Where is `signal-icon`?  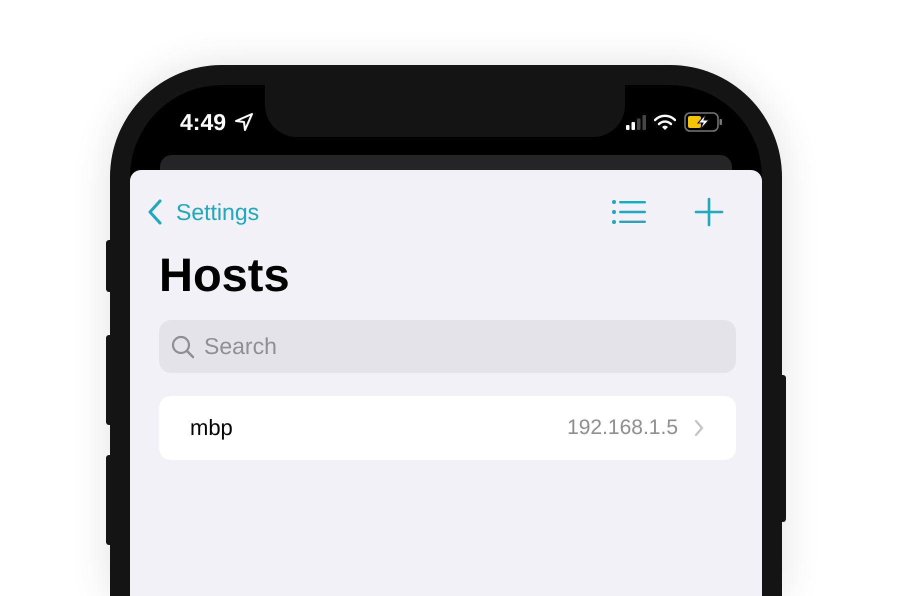 signal-icon is located at coordinates (636, 122).